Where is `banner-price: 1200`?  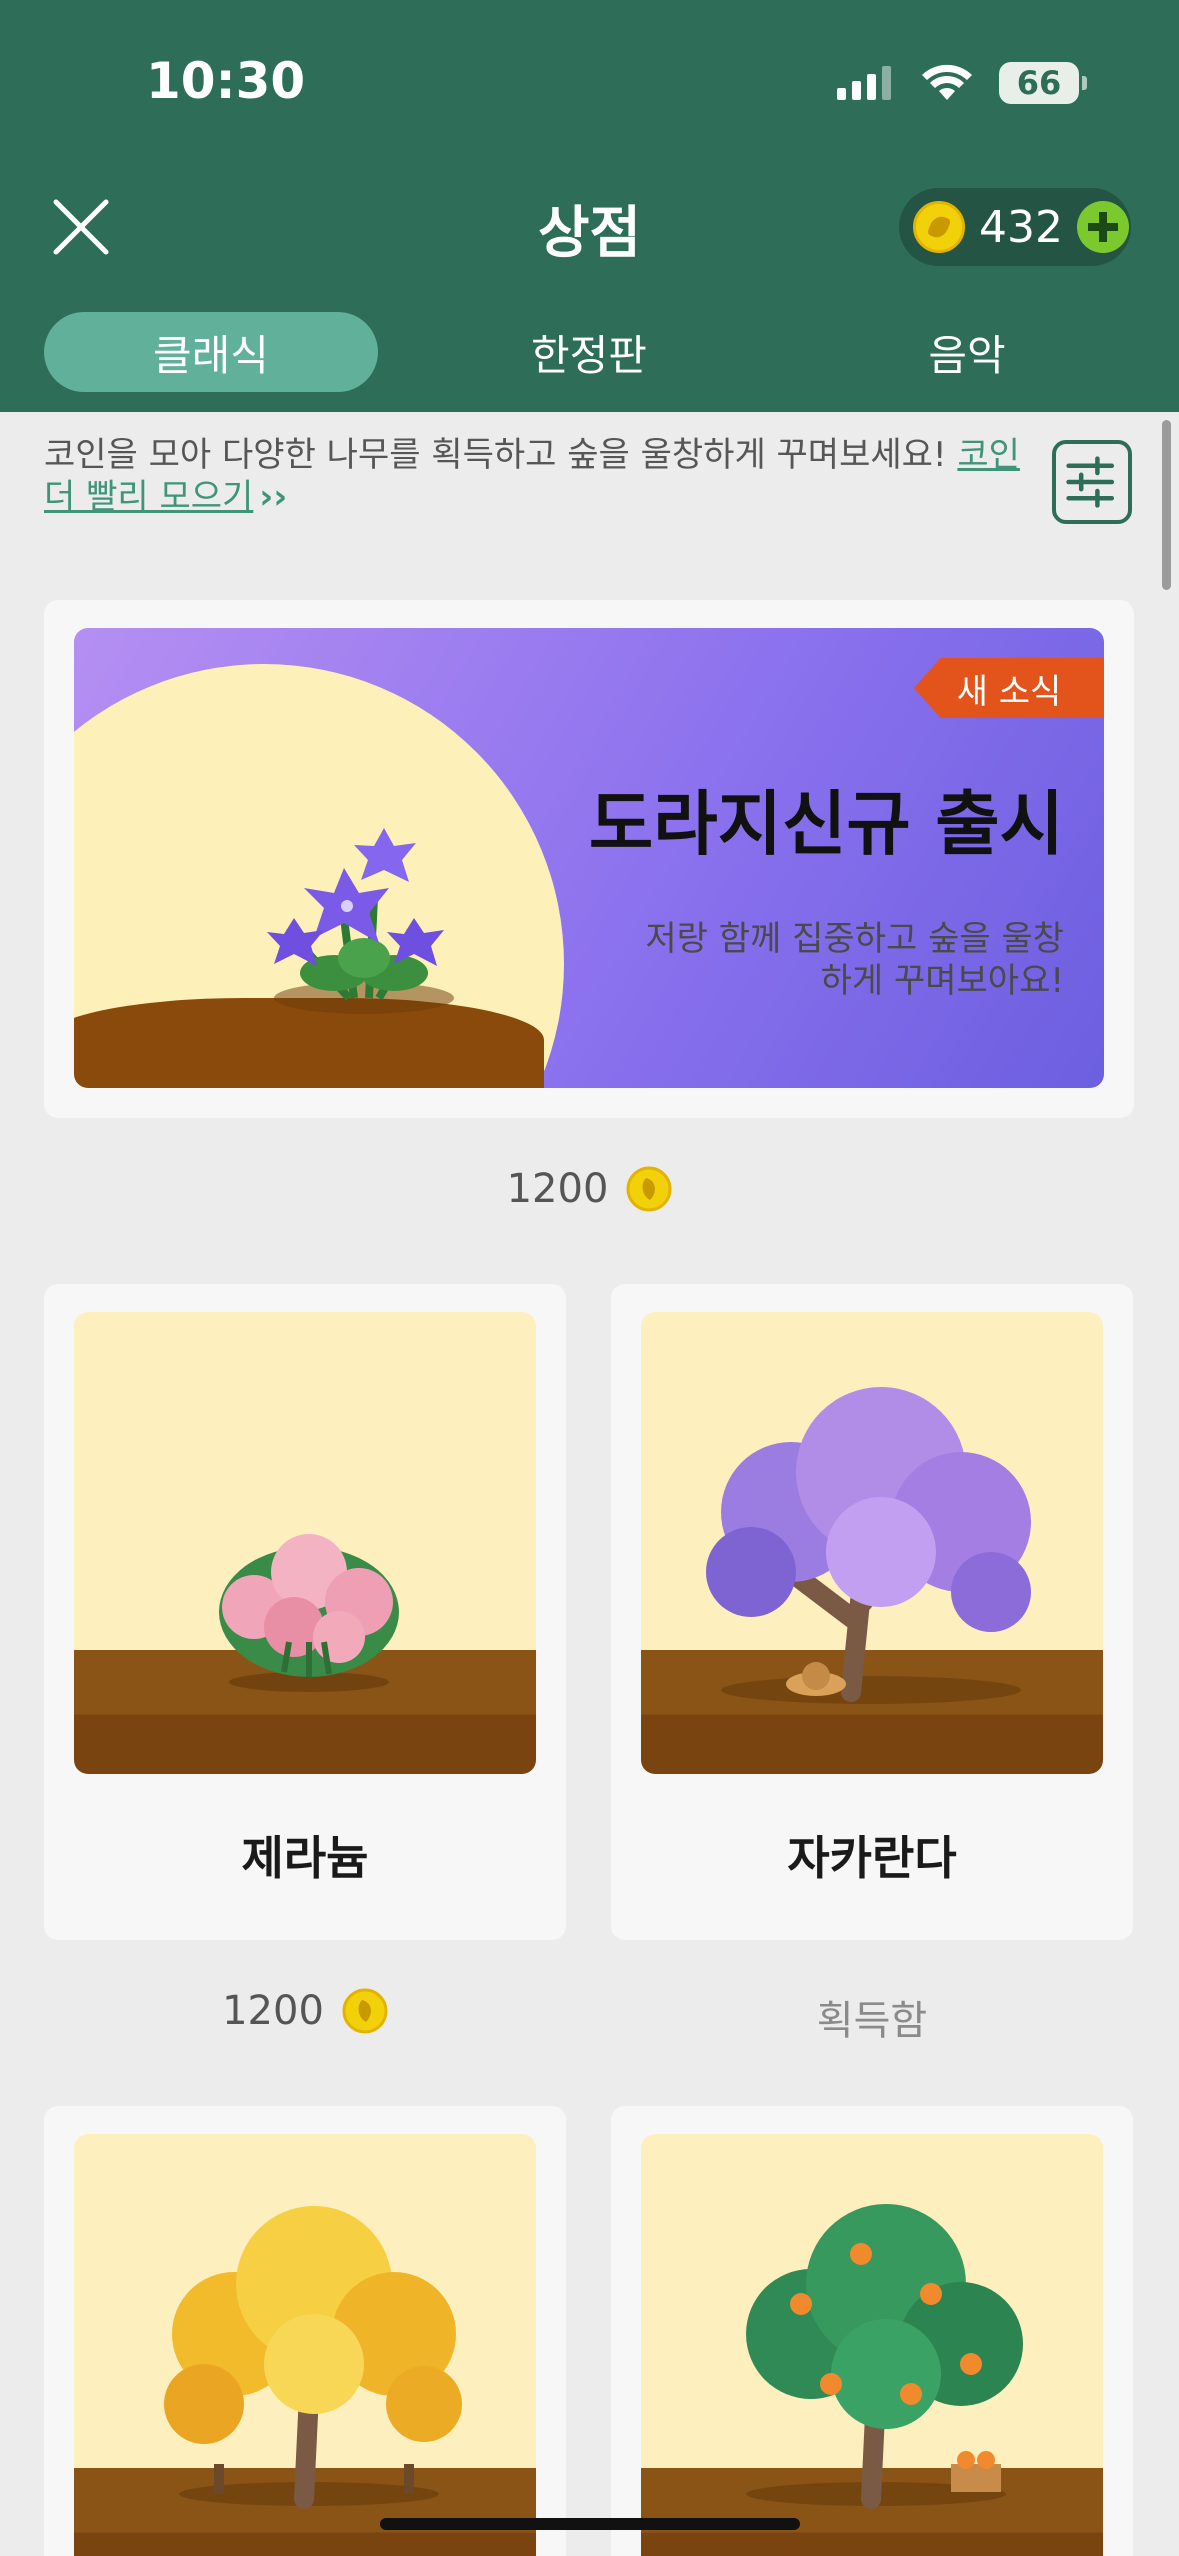
banner-price: 1200 is located at coordinates (589, 1189).